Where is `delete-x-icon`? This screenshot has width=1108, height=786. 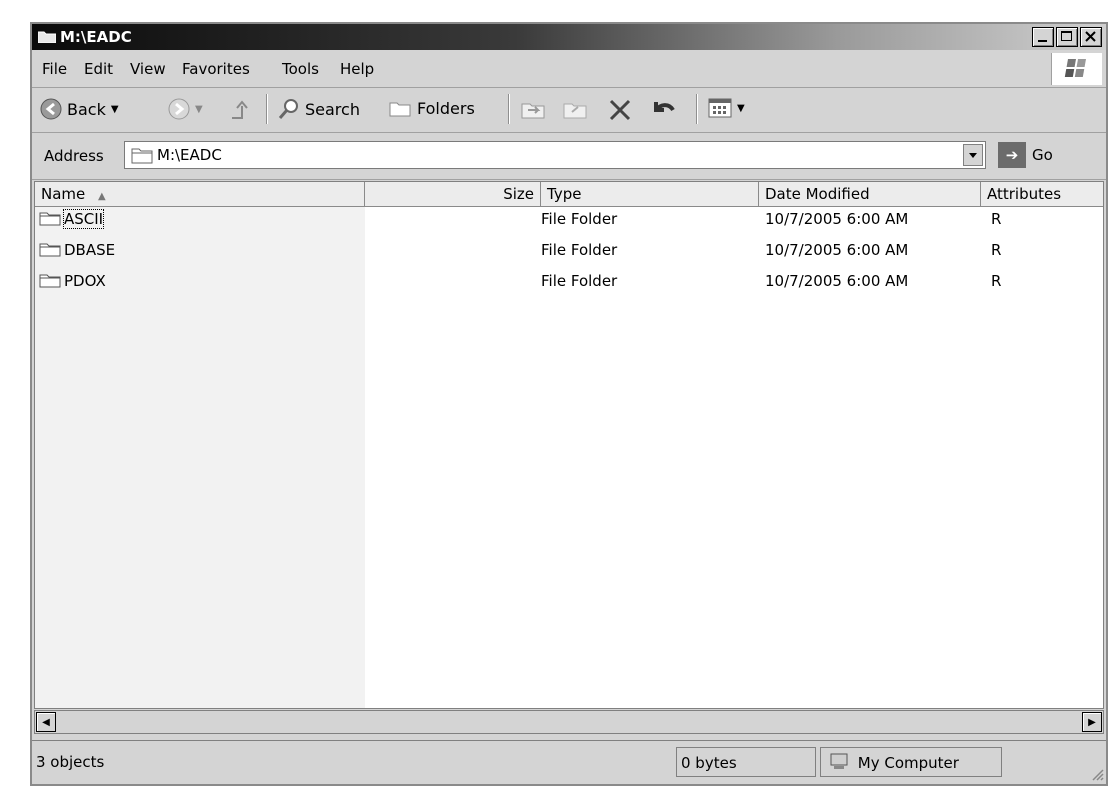
delete-x-icon is located at coordinates (620, 110).